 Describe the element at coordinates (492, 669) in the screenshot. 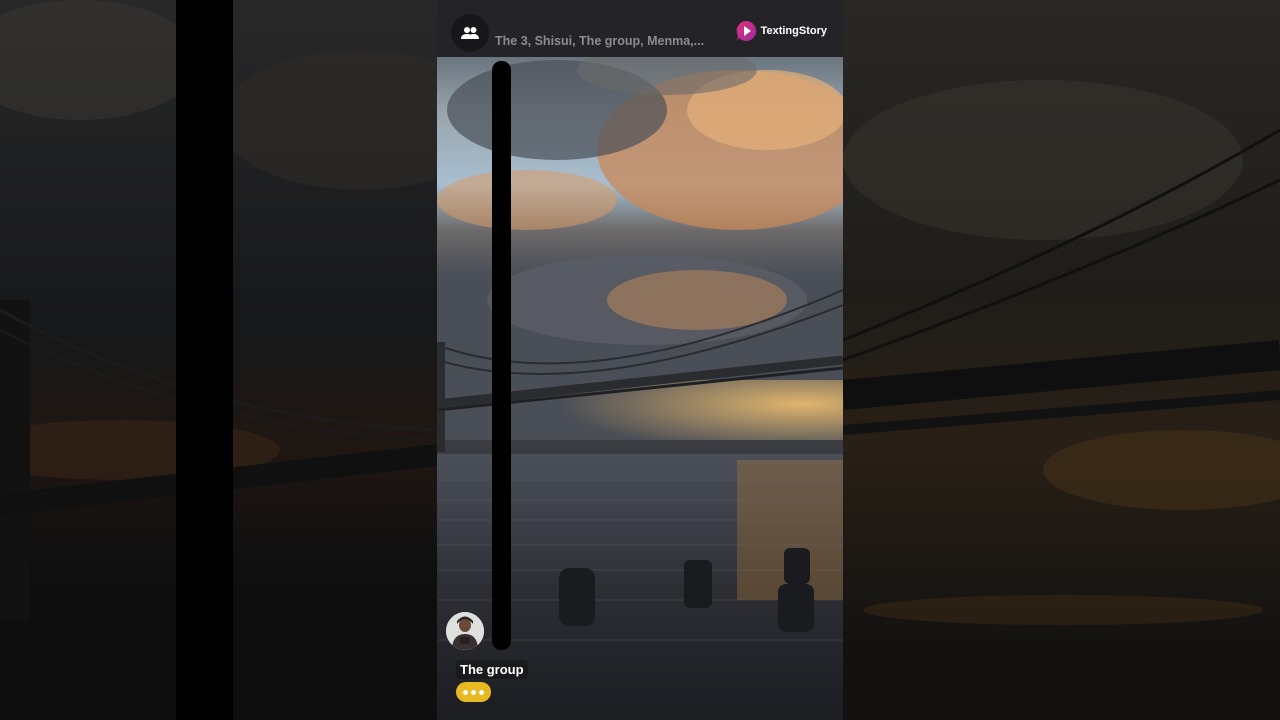

I see `sender-name: The group` at that location.